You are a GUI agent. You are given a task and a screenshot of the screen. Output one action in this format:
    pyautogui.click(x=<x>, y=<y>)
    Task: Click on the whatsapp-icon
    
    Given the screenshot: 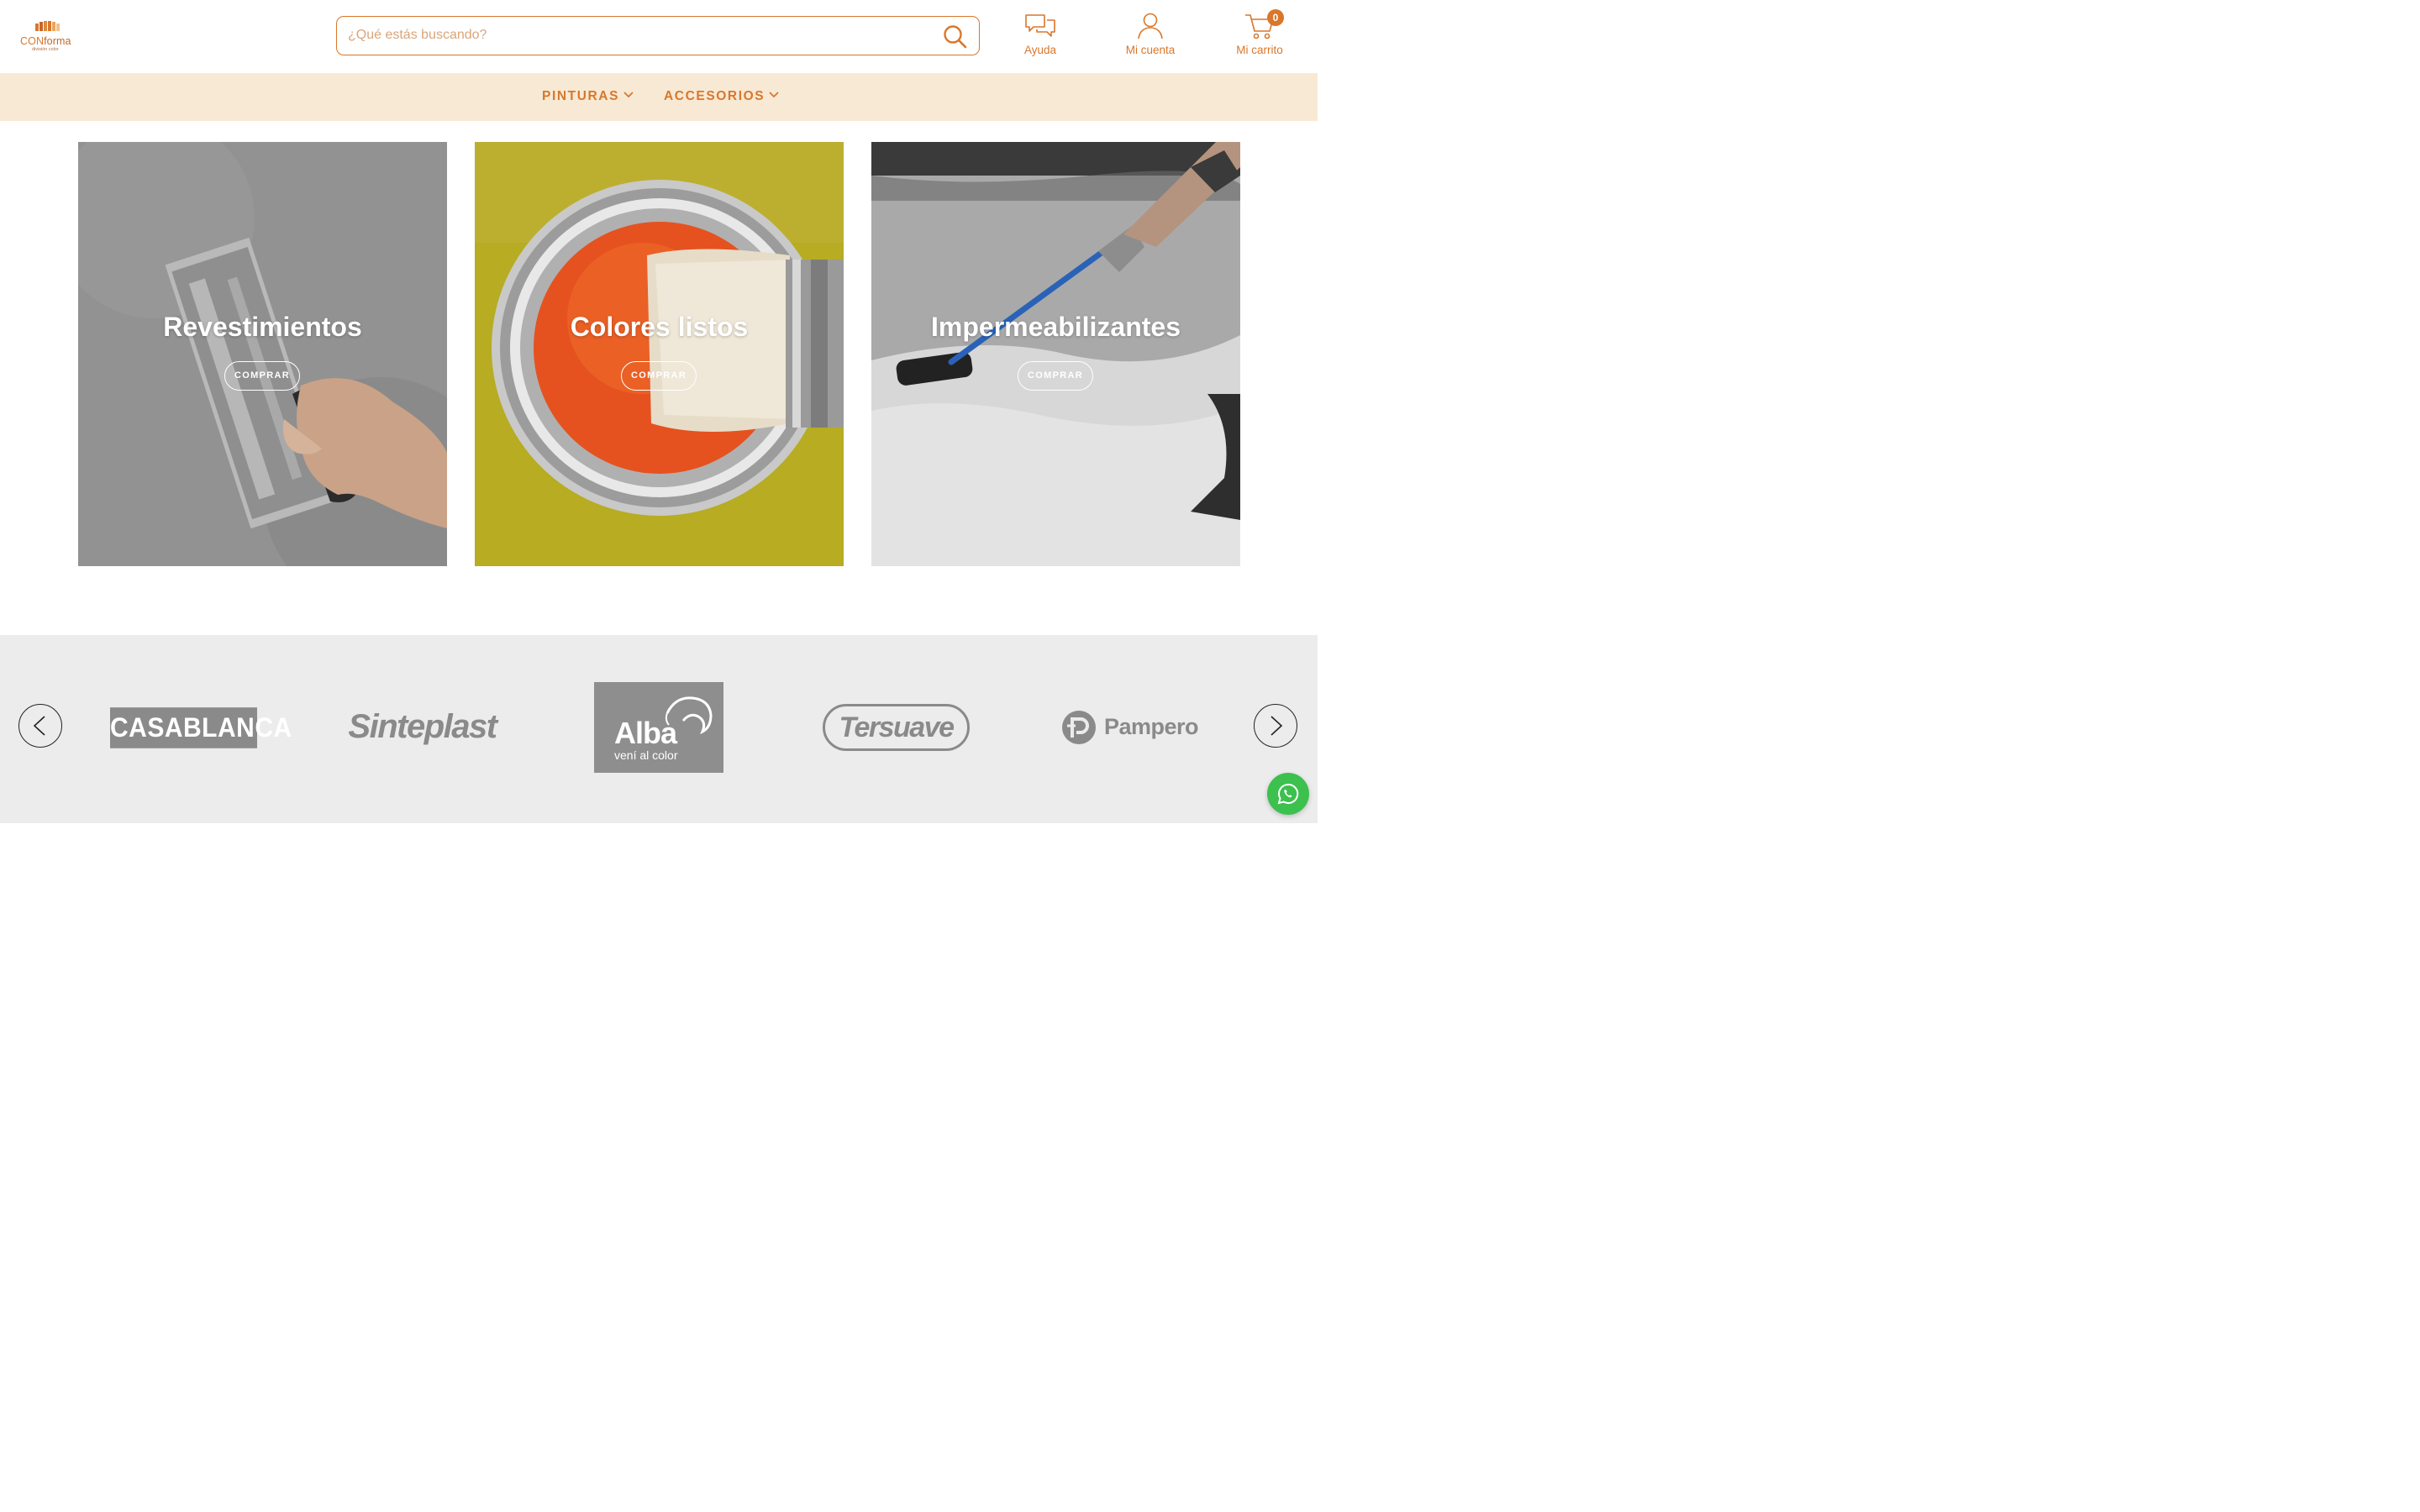 What is the action you would take?
    pyautogui.click(x=1288, y=794)
    